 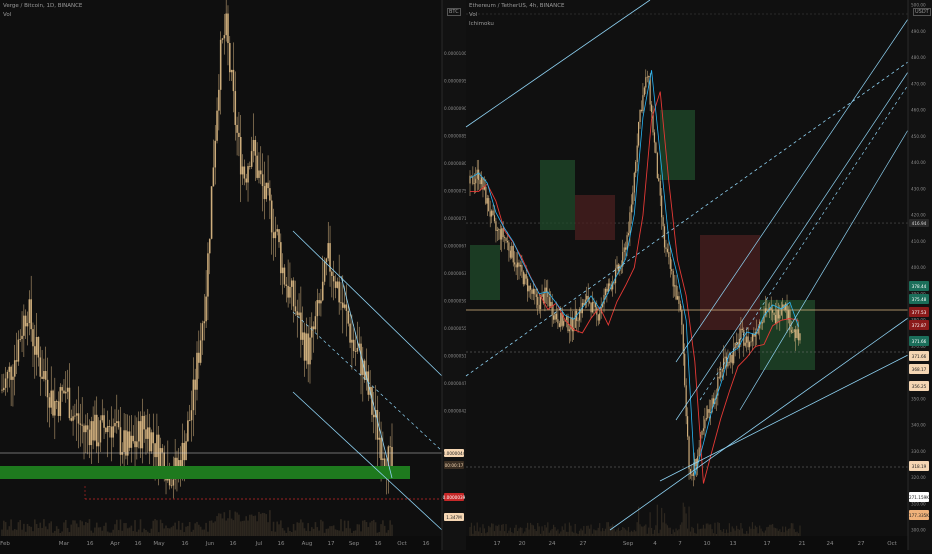 What do you see at coordinates (354, 544) in the screenshot?
I see `x-tick-label: Sep` at bounding box center [354, 544].